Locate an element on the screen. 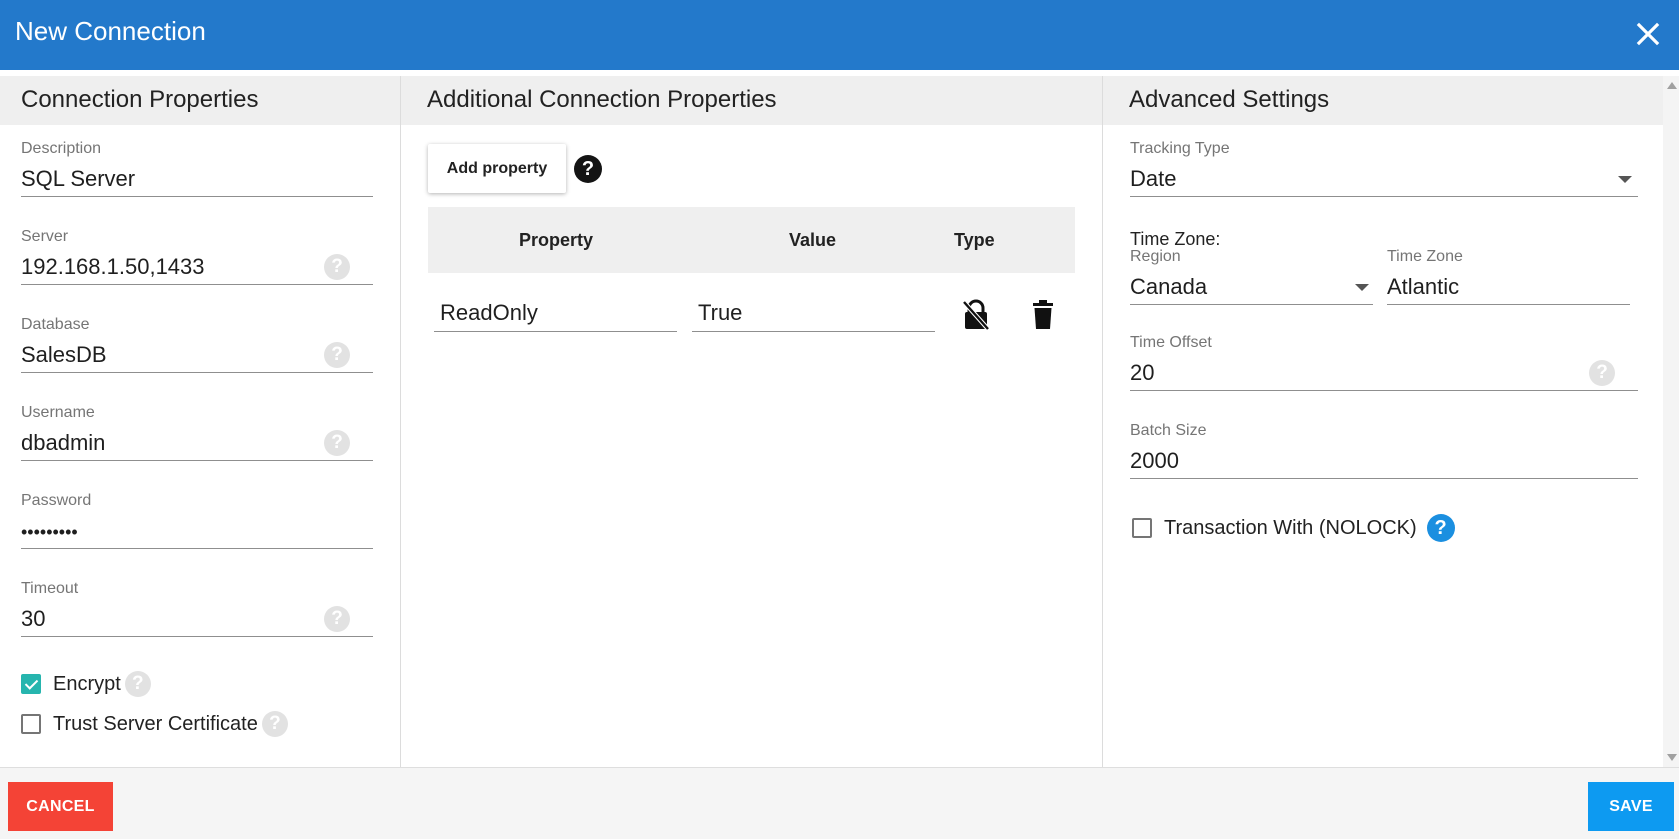  close-icon is located at coordinates (1648, 34).